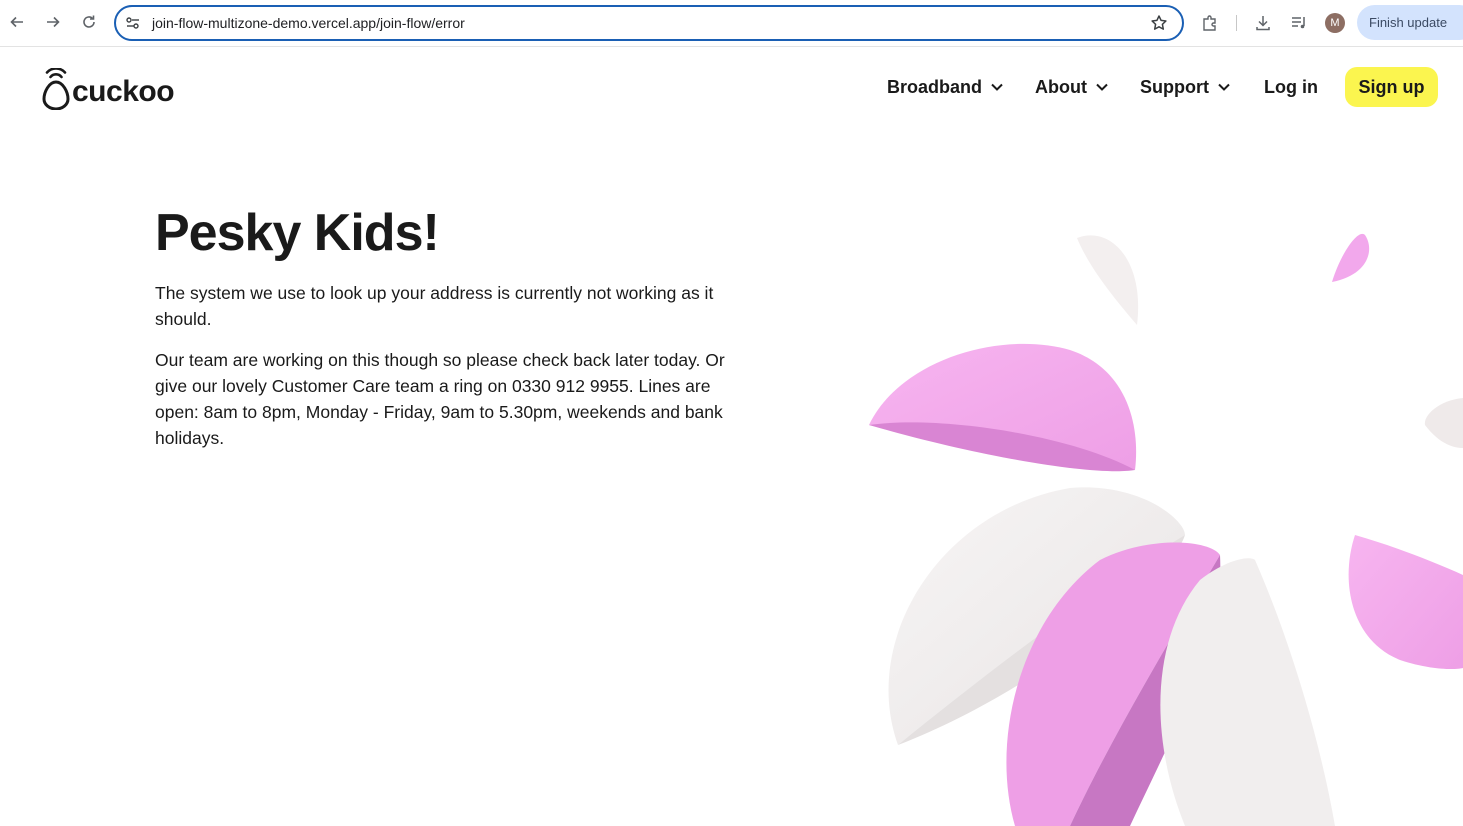 The height and width of the screenshot is (826, 1463). I want to click on back-arrow-icon, so click(17, 22).